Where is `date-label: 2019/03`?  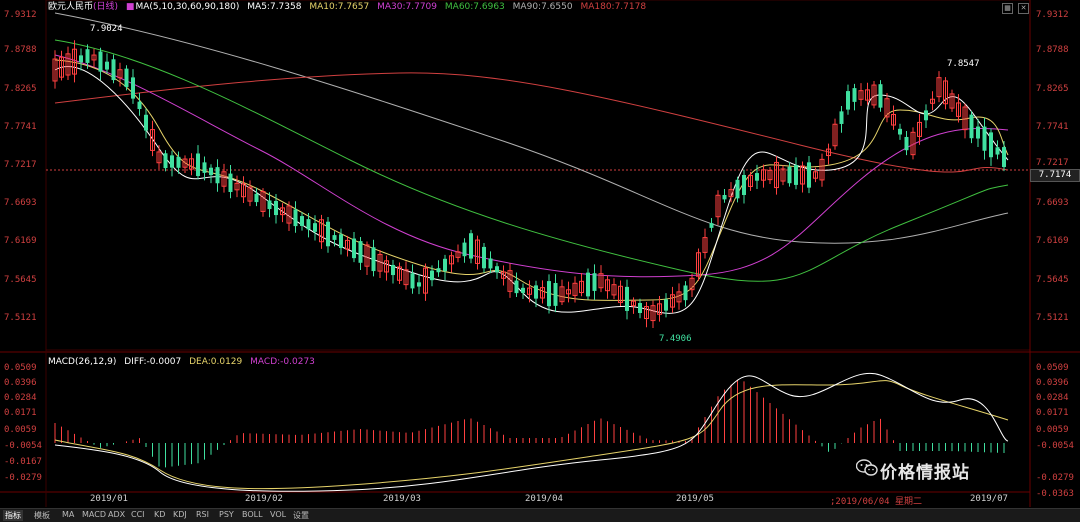
date-label: 2019/03 is located at coordinates (402, 499).